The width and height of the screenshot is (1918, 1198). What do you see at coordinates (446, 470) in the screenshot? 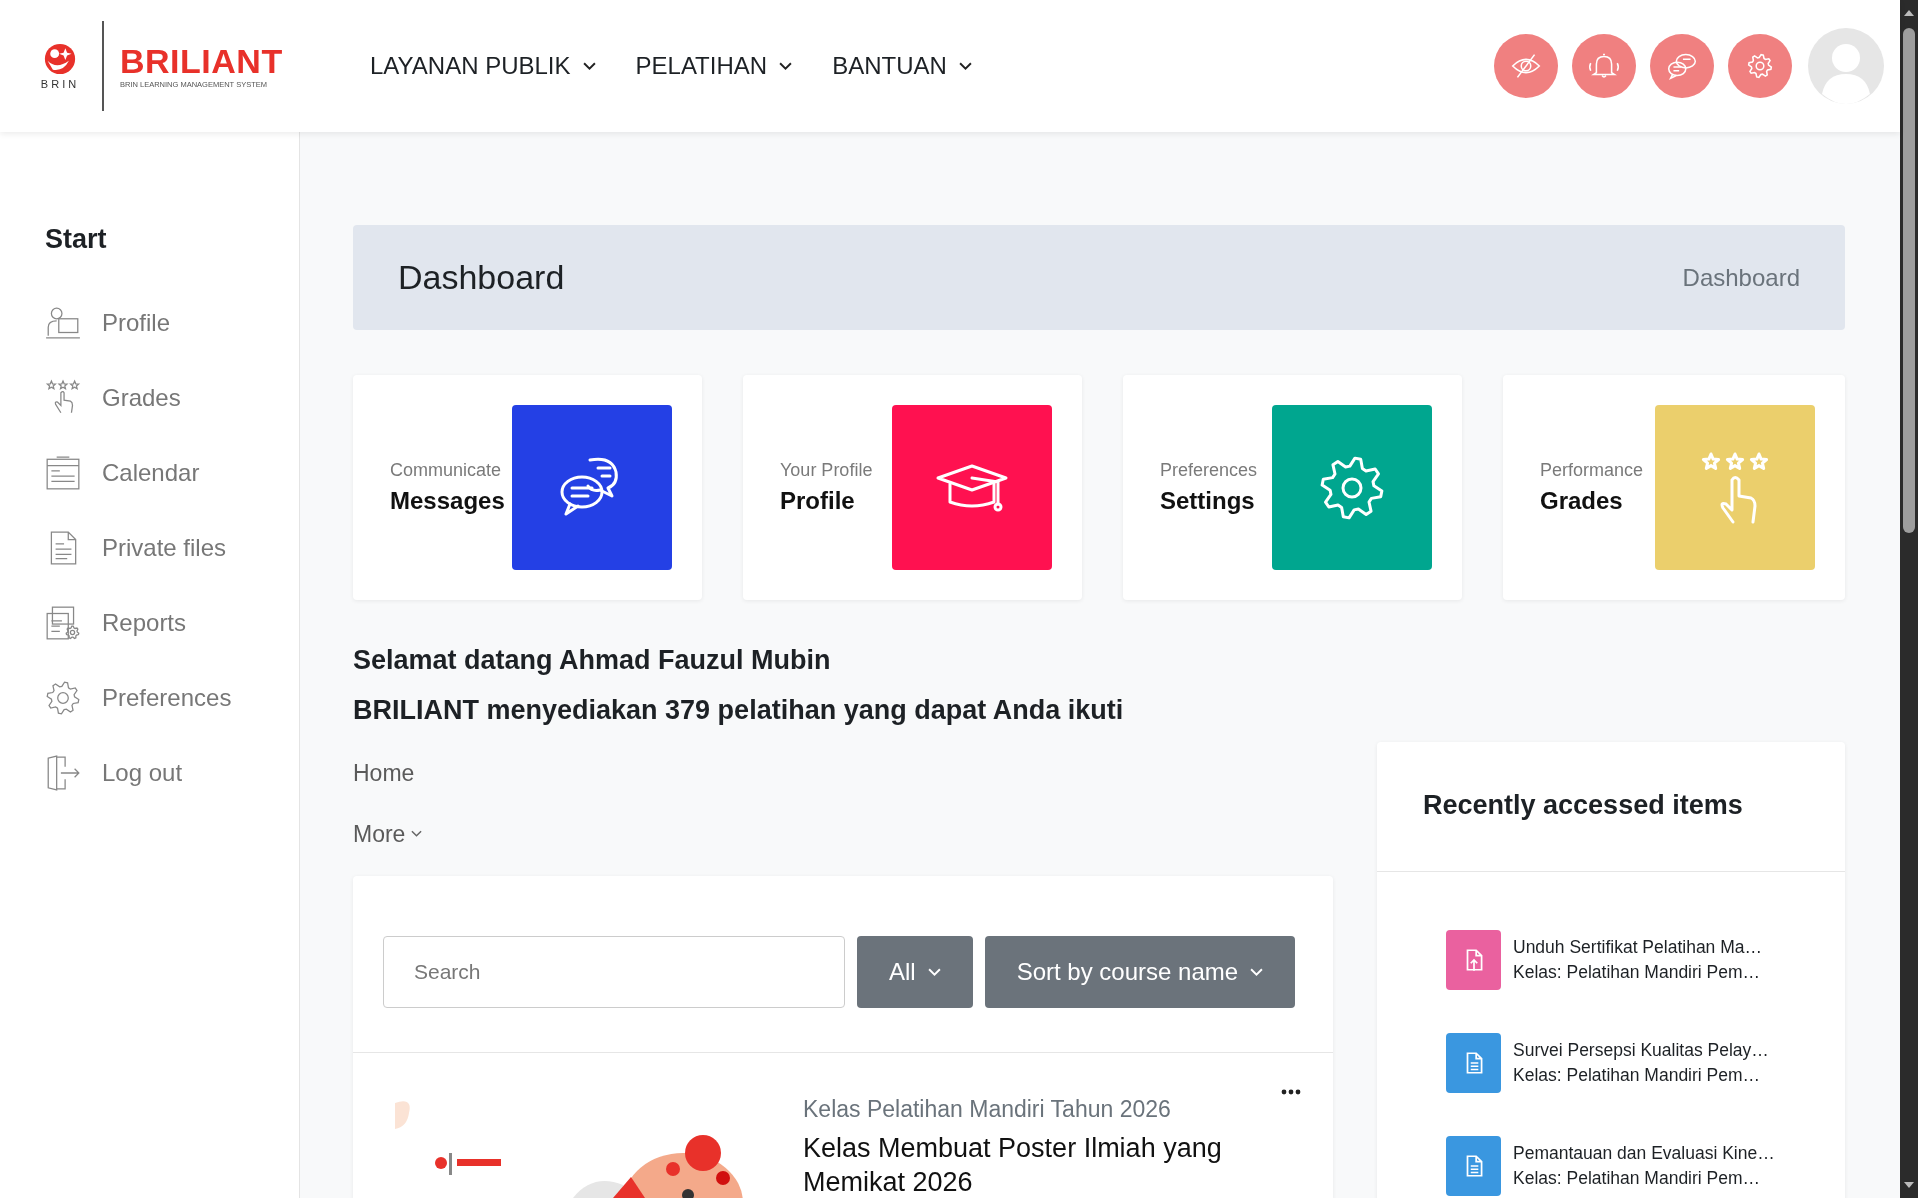
I see `card-caption: Communicate` at bounding box center [446, 470].